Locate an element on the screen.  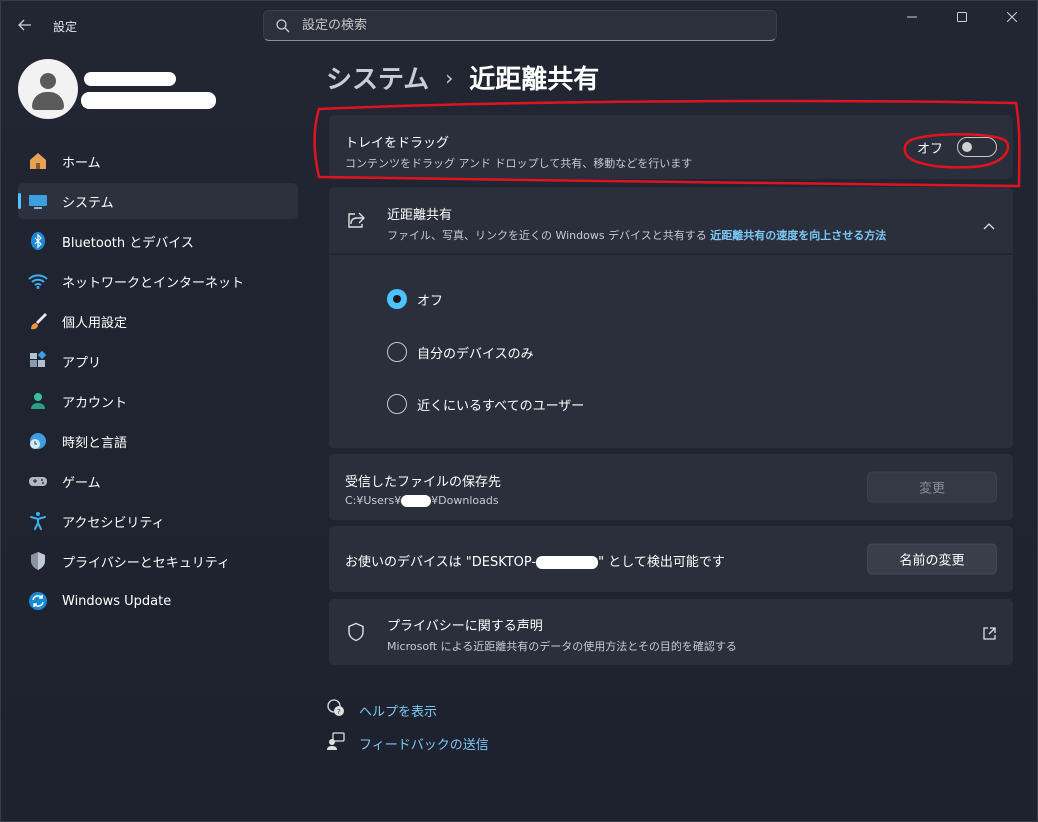
feedback-link: フィードバックの送信 is located at coordinates (408, 743).